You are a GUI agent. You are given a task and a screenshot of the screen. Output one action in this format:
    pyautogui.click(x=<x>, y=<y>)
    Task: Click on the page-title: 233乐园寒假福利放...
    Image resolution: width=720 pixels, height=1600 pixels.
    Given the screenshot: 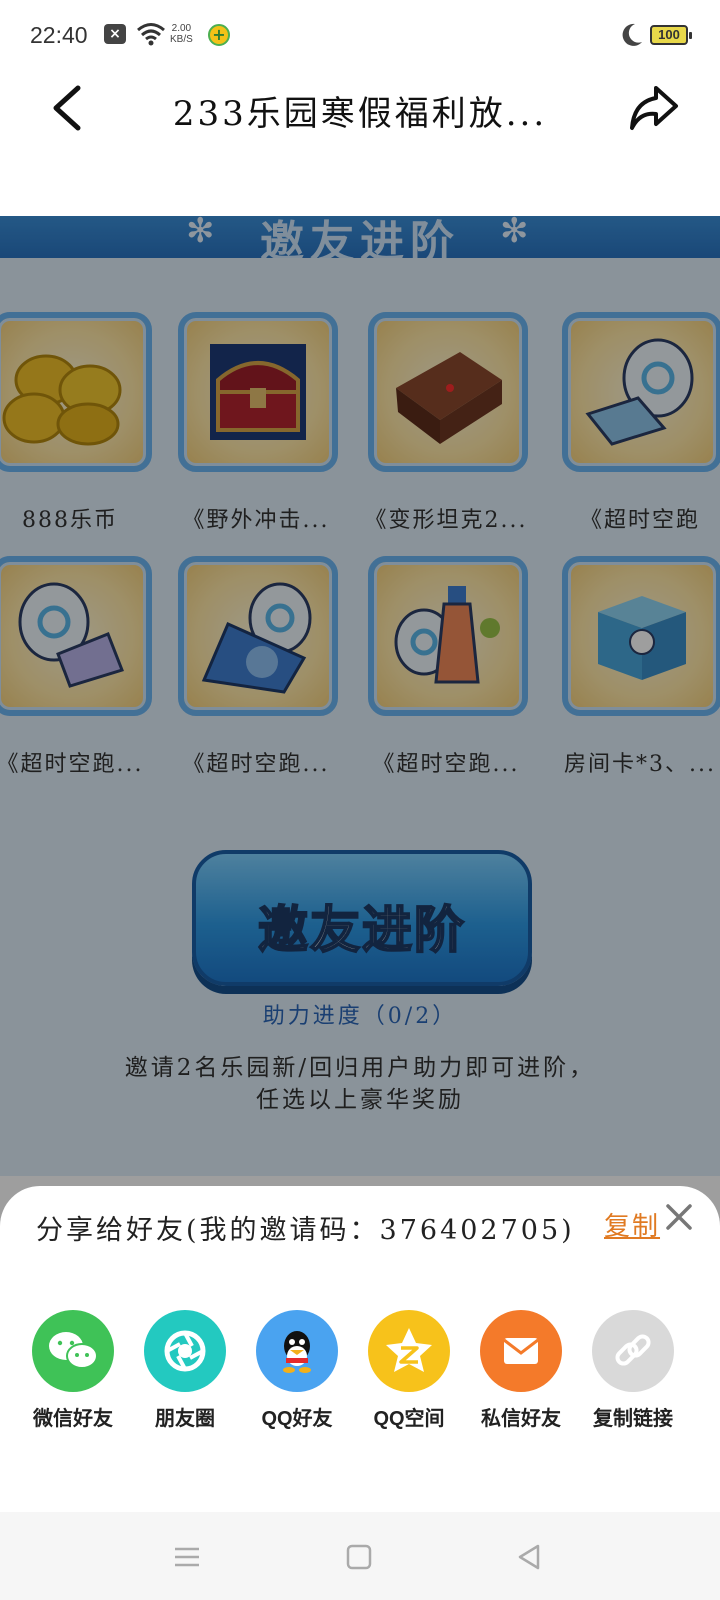 What is the action you would take?
    pyautogui.click(x=360, y=114)
    